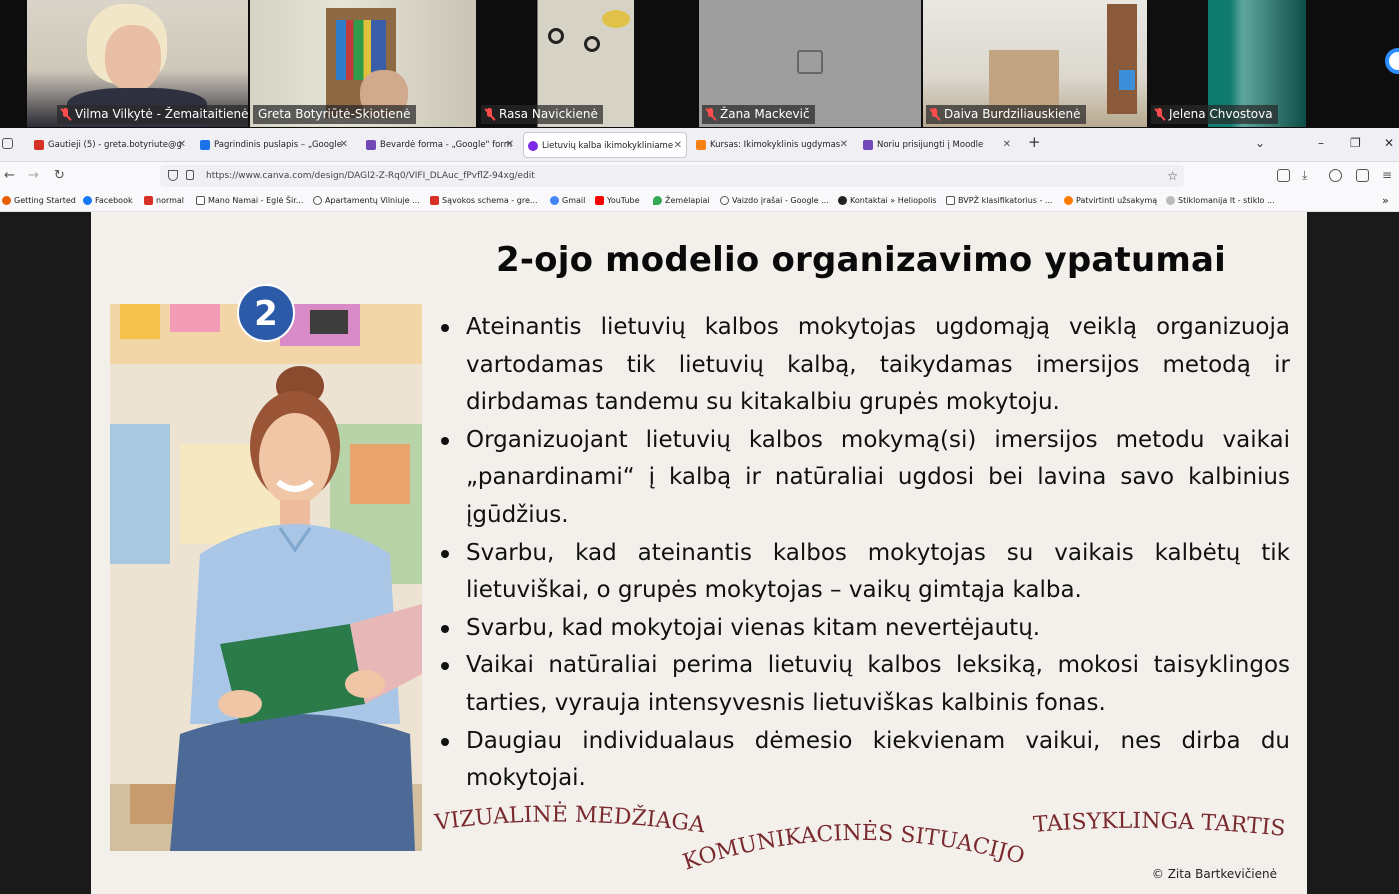 This screenshot has width=1399, height=894. I want to click on bookmark-getting-started: Getting Started, so click(39, 201).